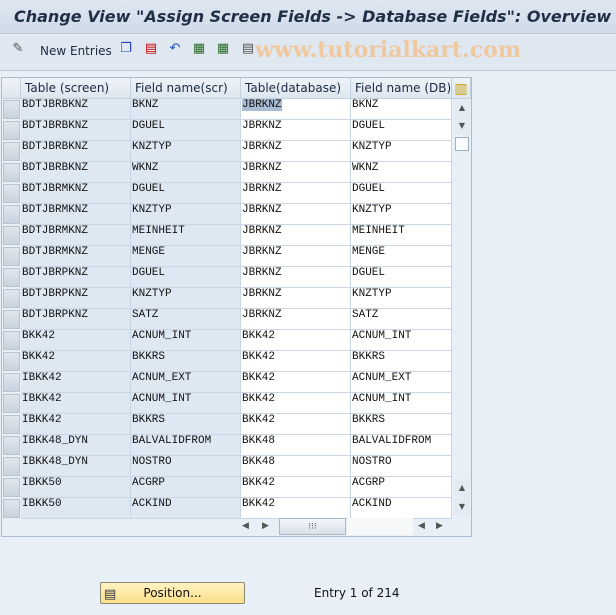 This screenshot has height=615, width=616. I want to click on horizontal-scroll-thumb: ⁝⁝⁝, so click(312, 526).